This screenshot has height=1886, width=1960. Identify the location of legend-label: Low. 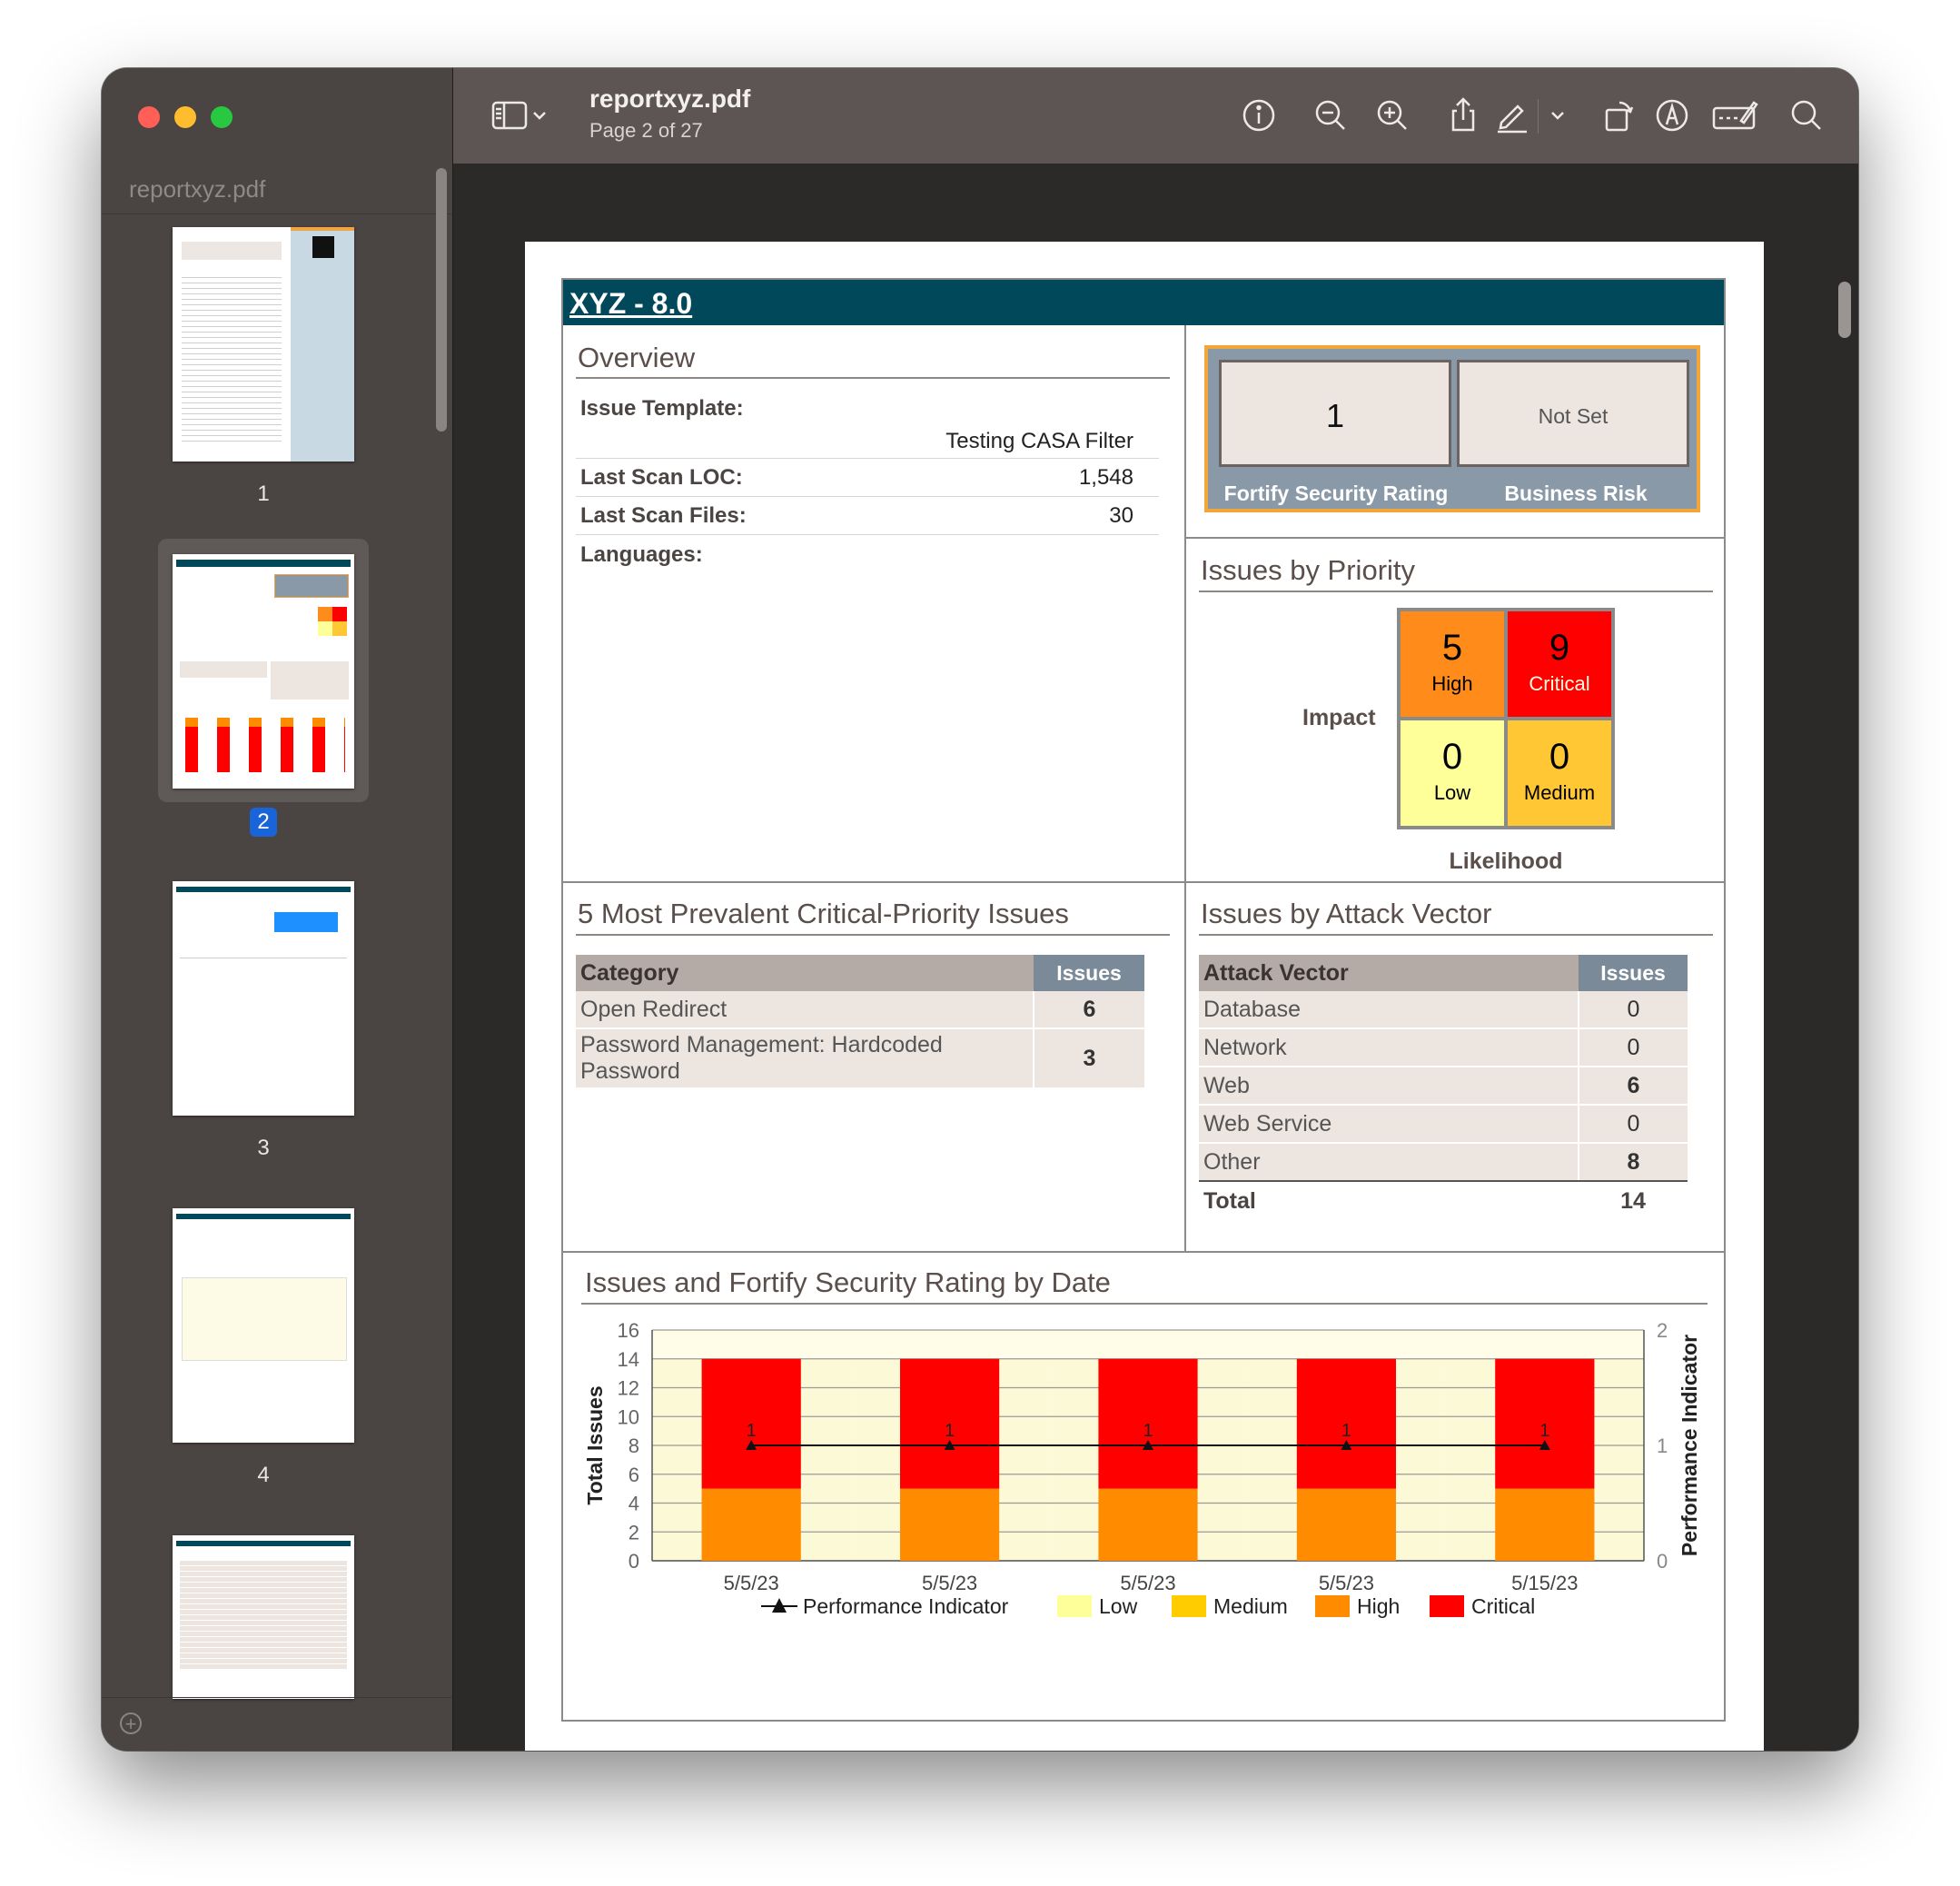
(1118, 1606).